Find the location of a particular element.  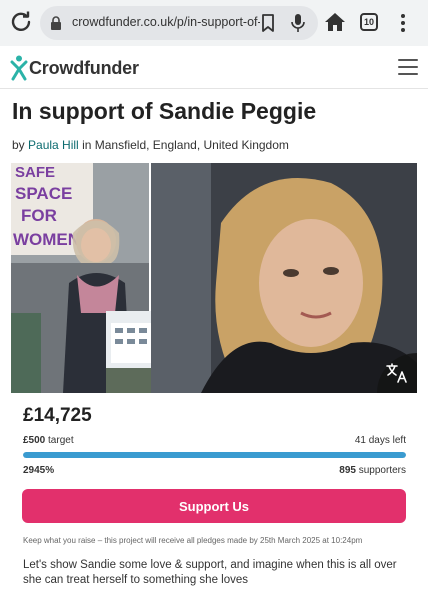

tab-switcher-button: 10 is located at coordinates (369, 22).